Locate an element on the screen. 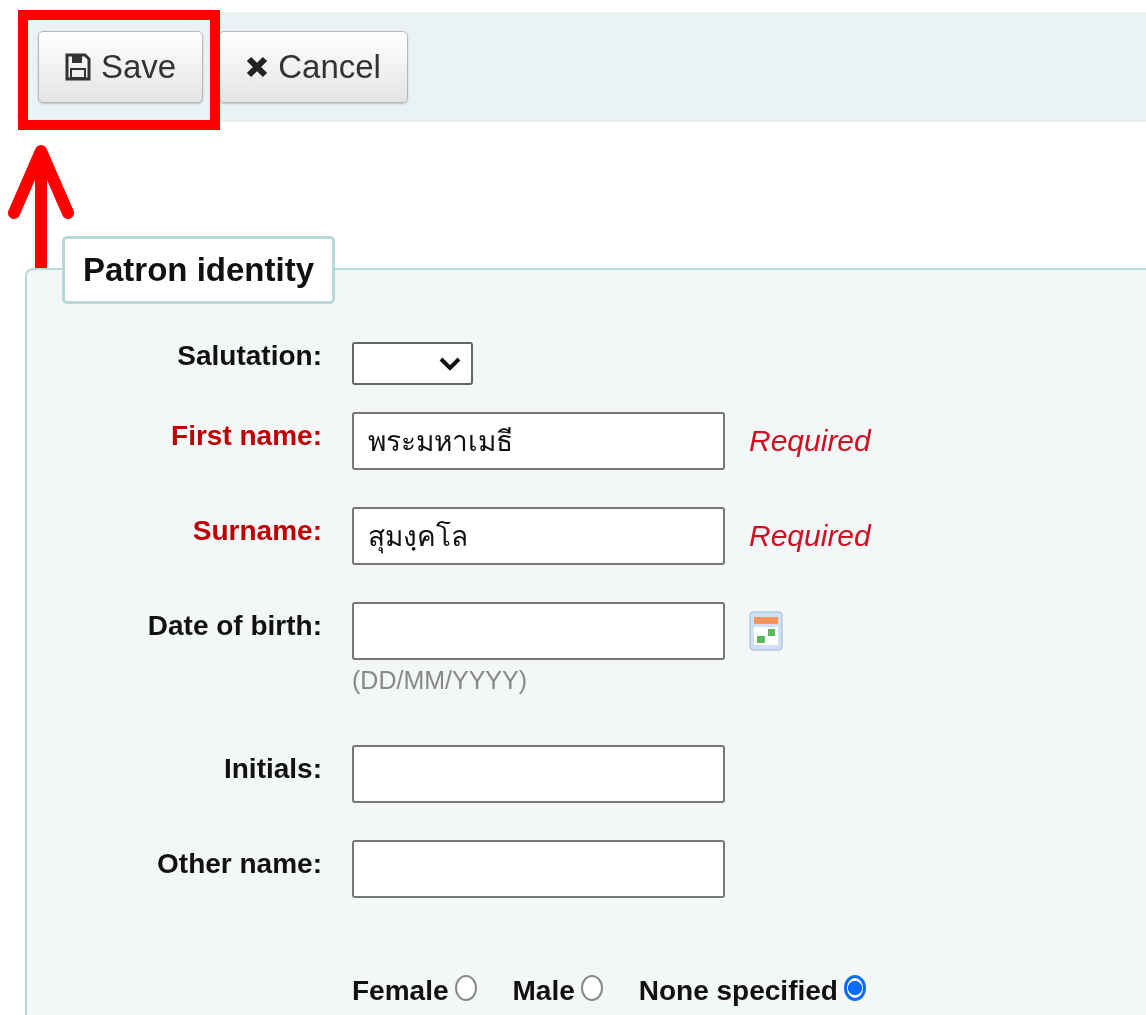 The height and width of the screenshot is (1015, 1146). radio-label: Male is located at coordinates (543, 991).